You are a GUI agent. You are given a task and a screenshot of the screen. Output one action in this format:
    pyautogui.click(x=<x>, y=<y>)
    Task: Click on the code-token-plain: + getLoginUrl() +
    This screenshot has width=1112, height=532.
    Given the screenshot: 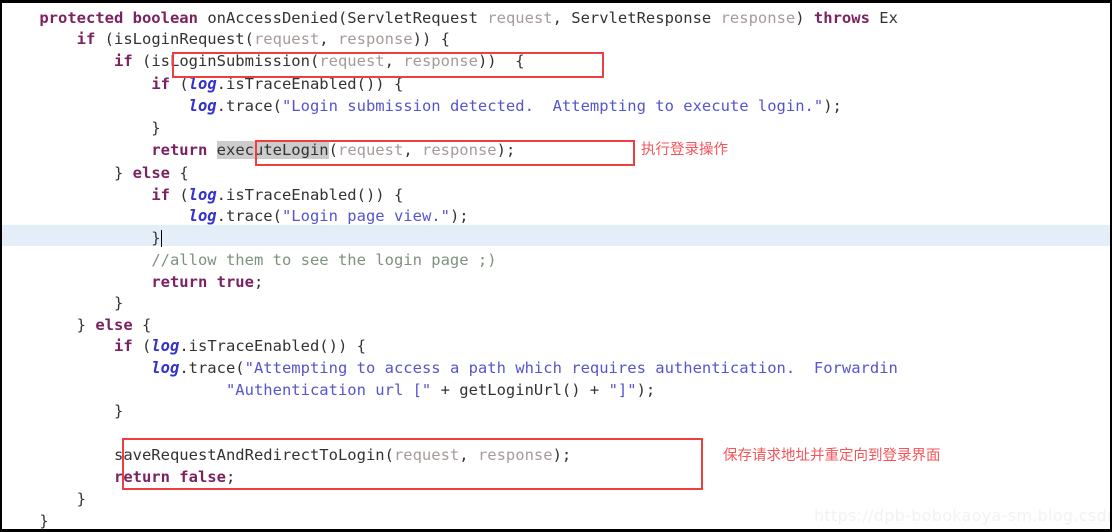 What is the action you would take?
    pyautogui.click(x=520, y=390)
    